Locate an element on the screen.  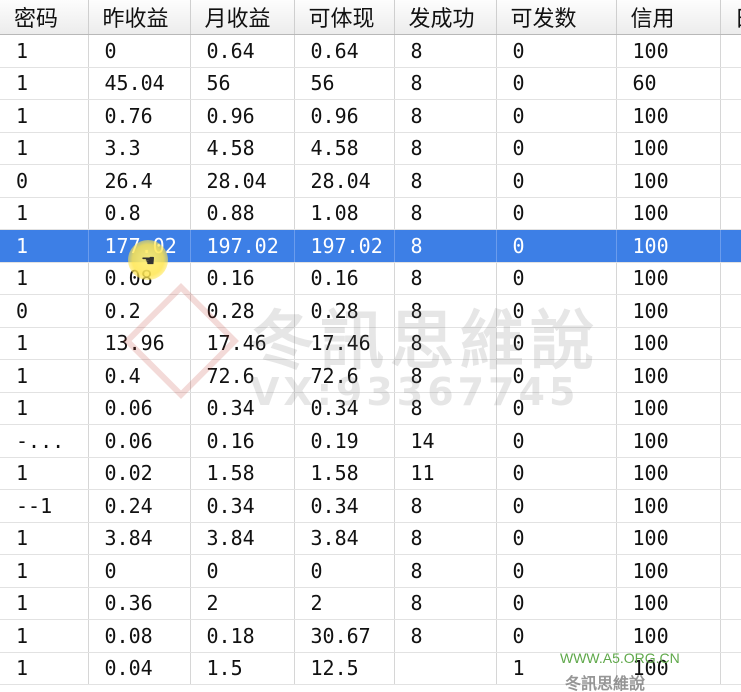
table-row: 1 3.84 3.84 3.84 8 0 100 is located at coordinates (370, 538).